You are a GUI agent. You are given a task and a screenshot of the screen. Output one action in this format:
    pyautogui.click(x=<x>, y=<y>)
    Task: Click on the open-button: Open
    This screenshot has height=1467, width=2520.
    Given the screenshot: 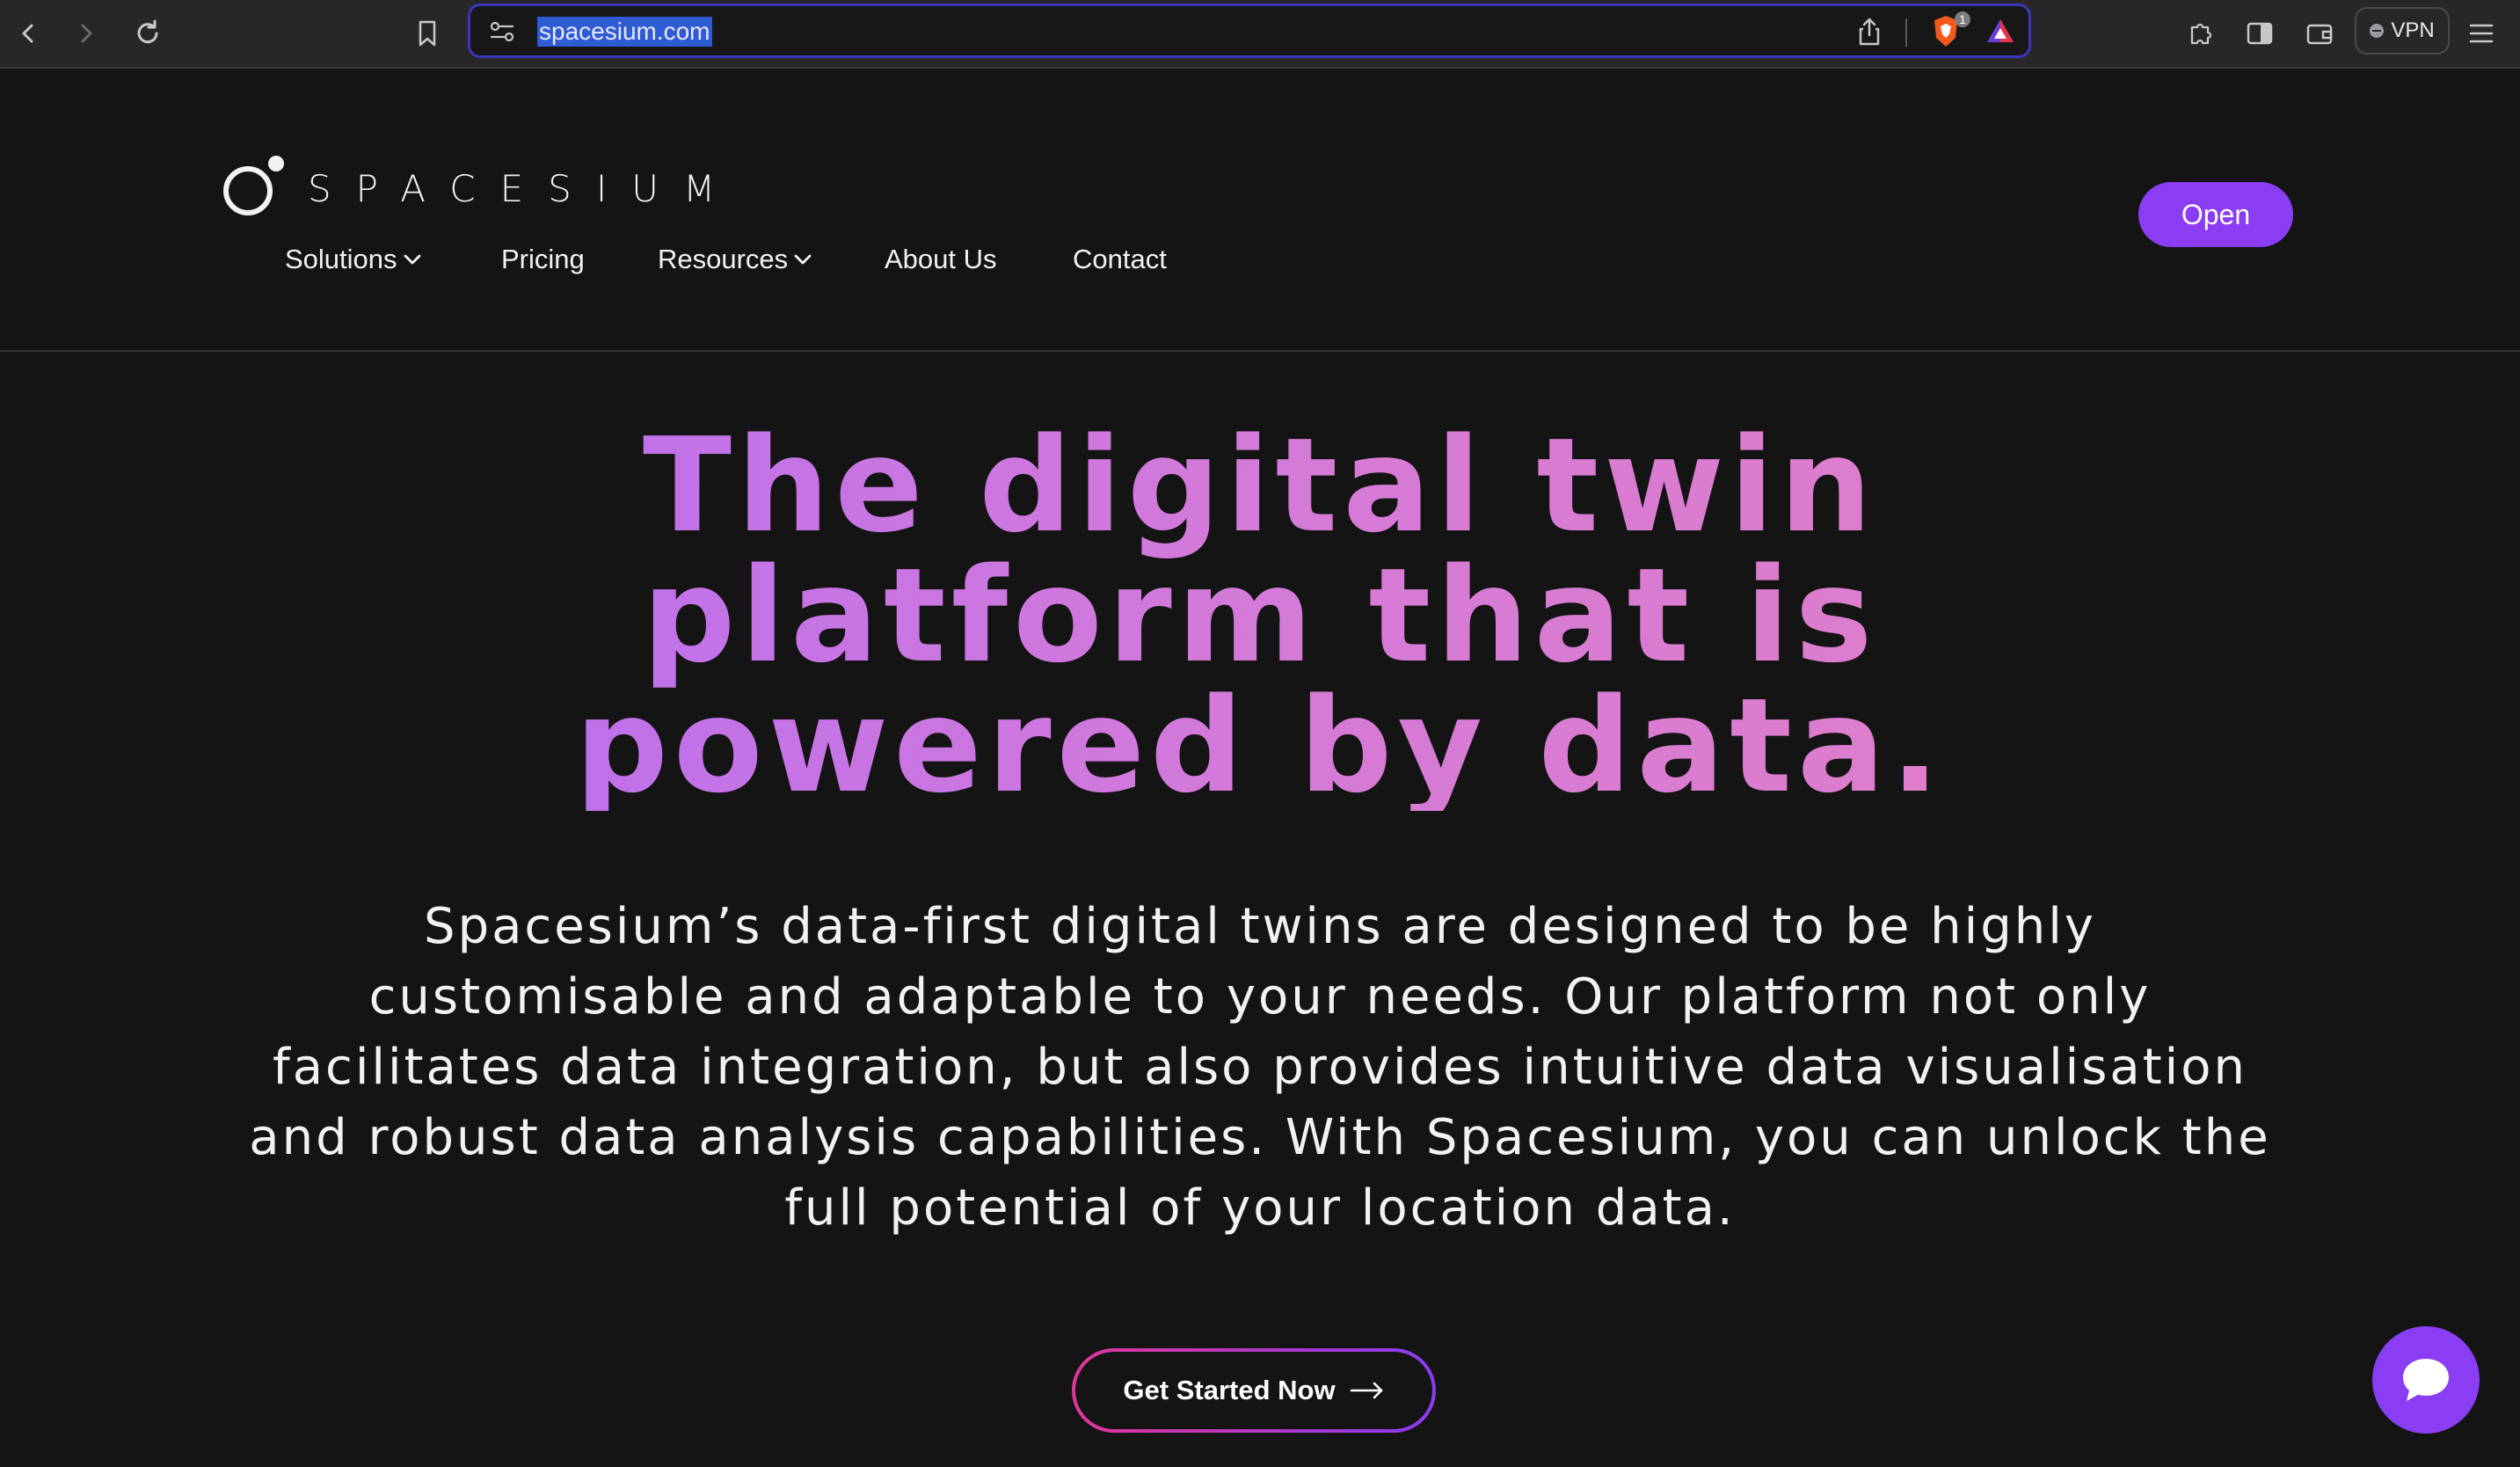 What is the action you would take?
    pyautogui.click(x=2215, y=214)
    